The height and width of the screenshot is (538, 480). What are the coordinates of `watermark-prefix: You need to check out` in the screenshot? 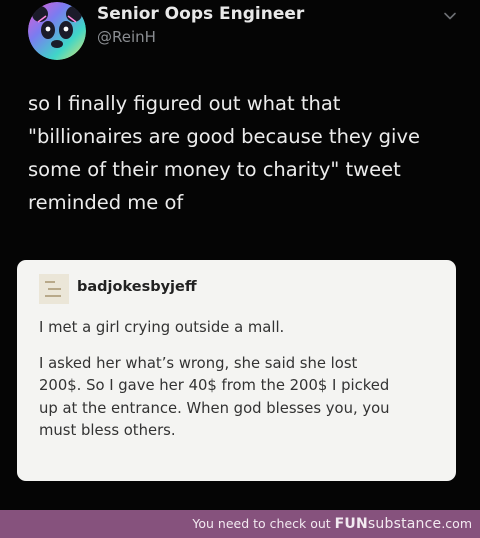 It's located at (263, 523).